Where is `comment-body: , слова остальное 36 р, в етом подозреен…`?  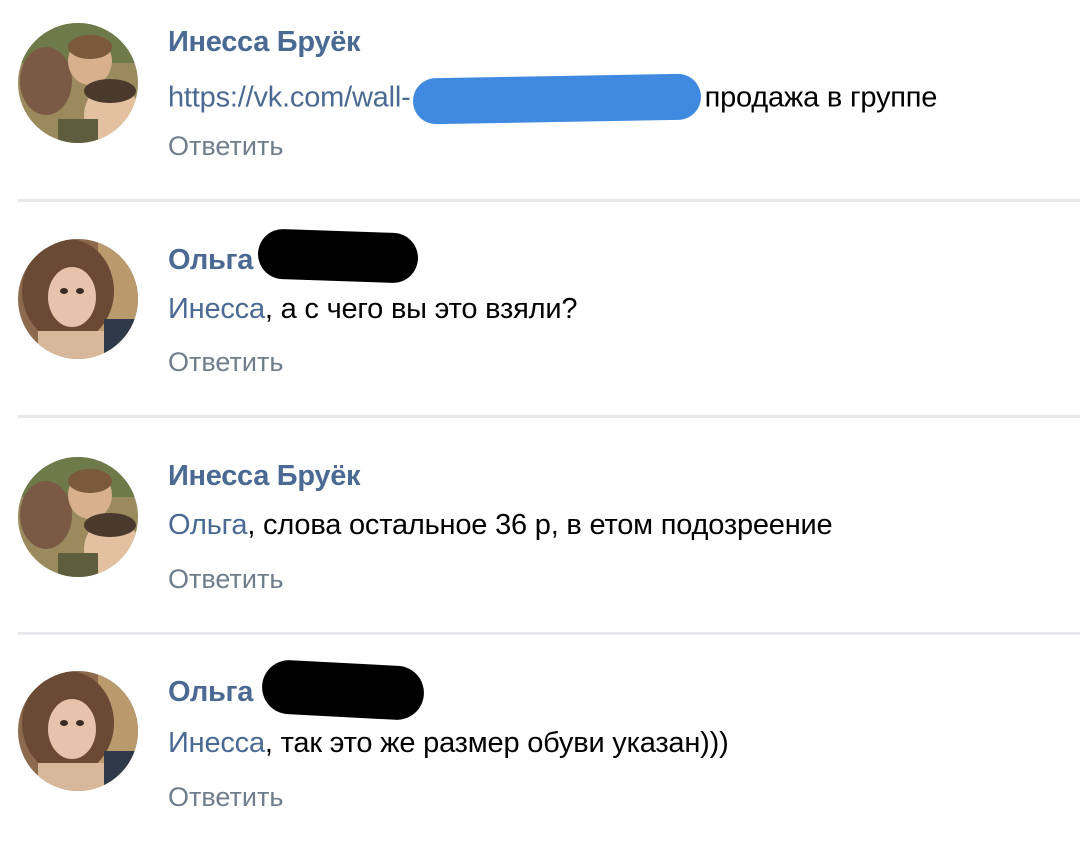 comment-body: , слова остальное 36 р, в етом подозреен… is located at coordinates (540, 525).